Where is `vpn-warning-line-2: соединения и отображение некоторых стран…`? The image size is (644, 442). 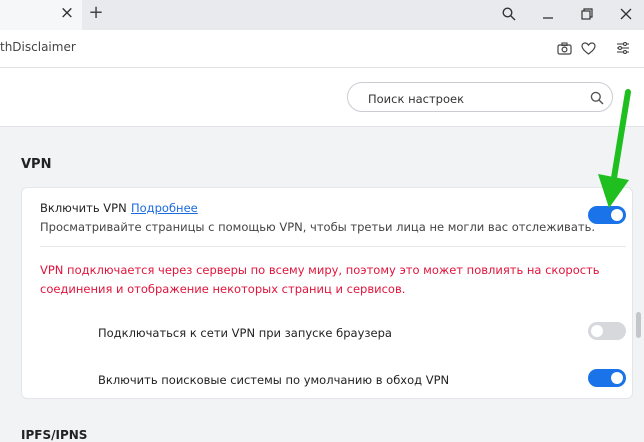 vpn-warning-line-2: соединения и отображение некоторых стран… is located at coordinates (223, 289).